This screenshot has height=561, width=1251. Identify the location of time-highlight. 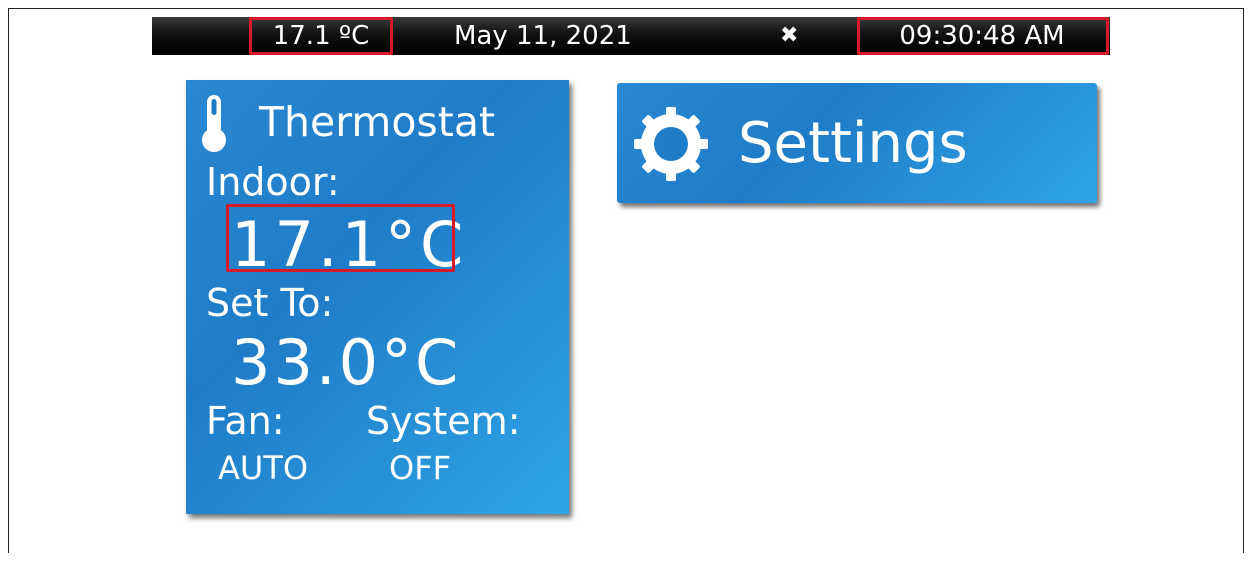
(983, 36).